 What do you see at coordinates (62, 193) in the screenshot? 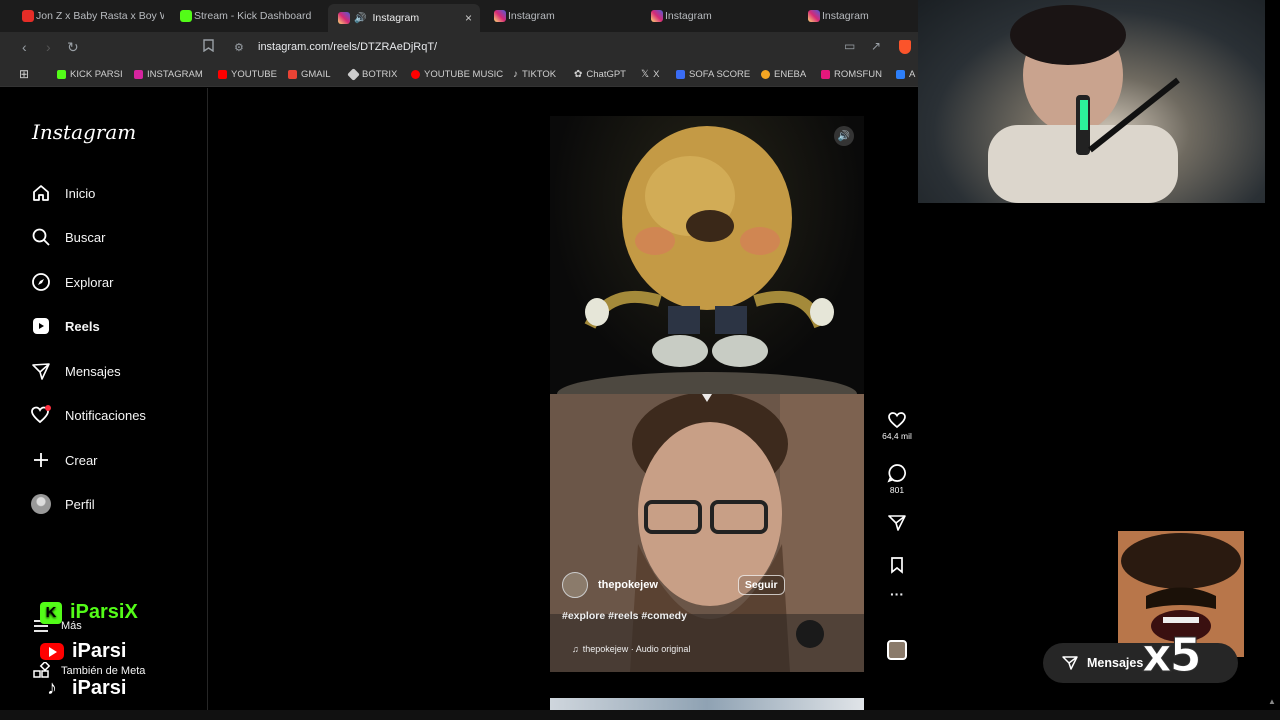
I see `sidebar-item-inicio: Inicio` at bounding box center [62, 193].